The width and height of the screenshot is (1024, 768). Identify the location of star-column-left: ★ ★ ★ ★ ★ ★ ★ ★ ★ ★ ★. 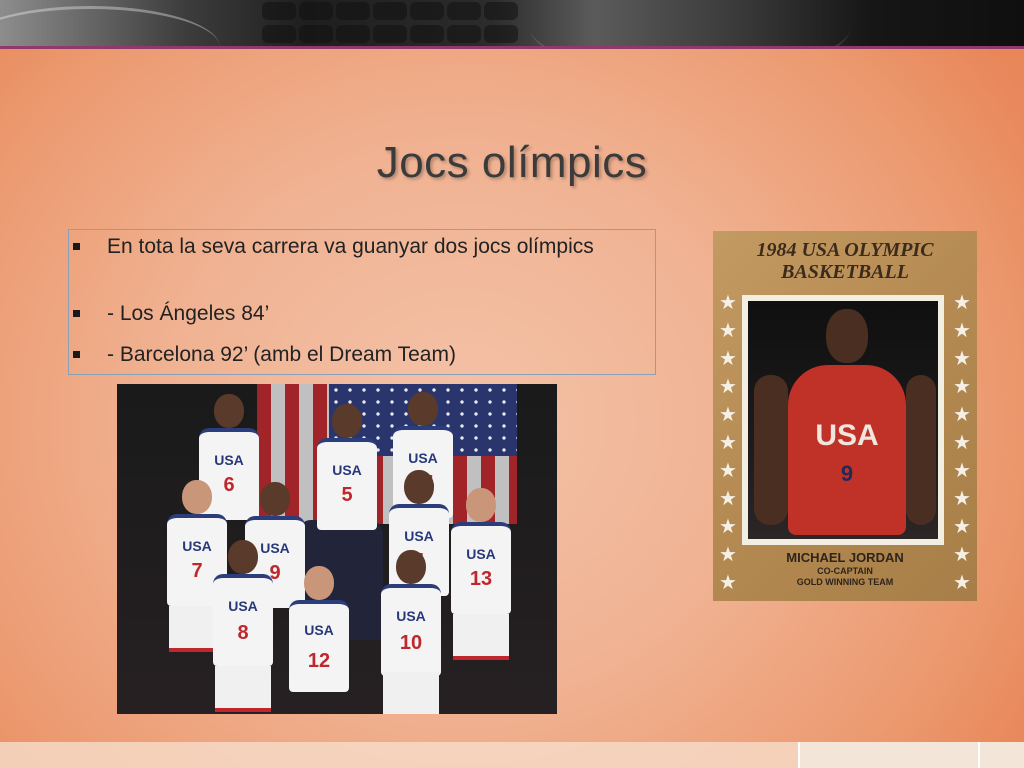
(728, 443).